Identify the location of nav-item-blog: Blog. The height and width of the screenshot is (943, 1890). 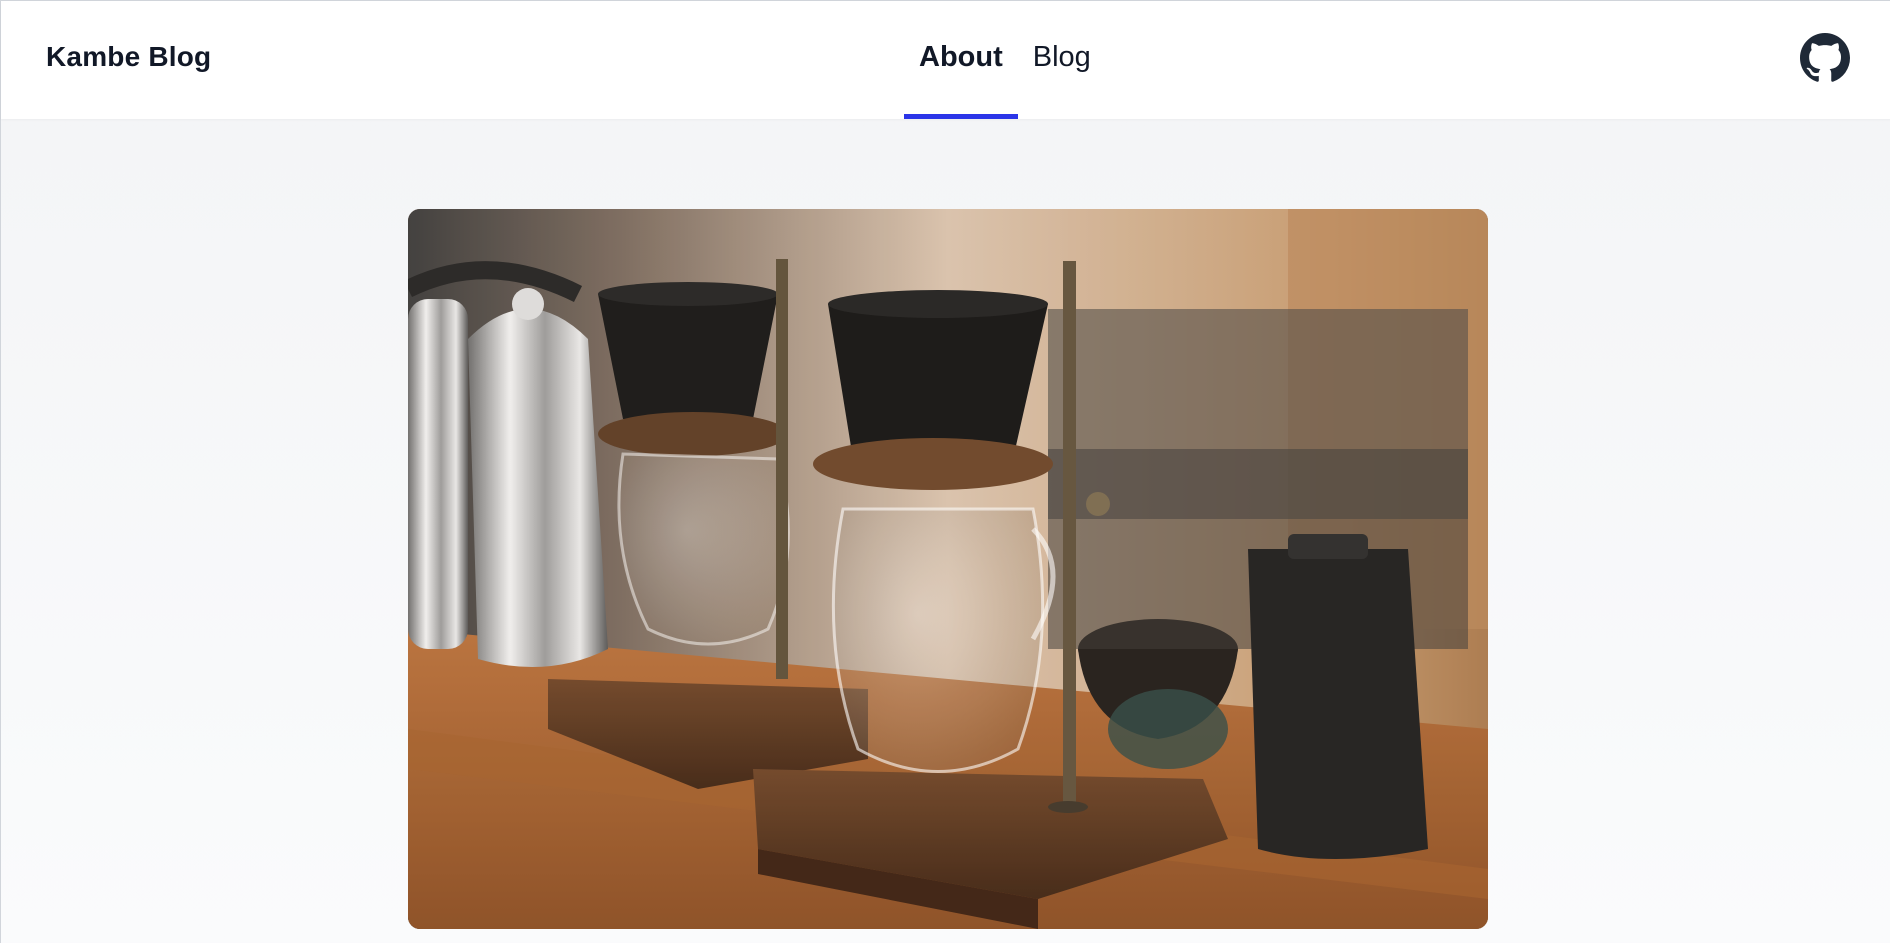
(1062, 60).